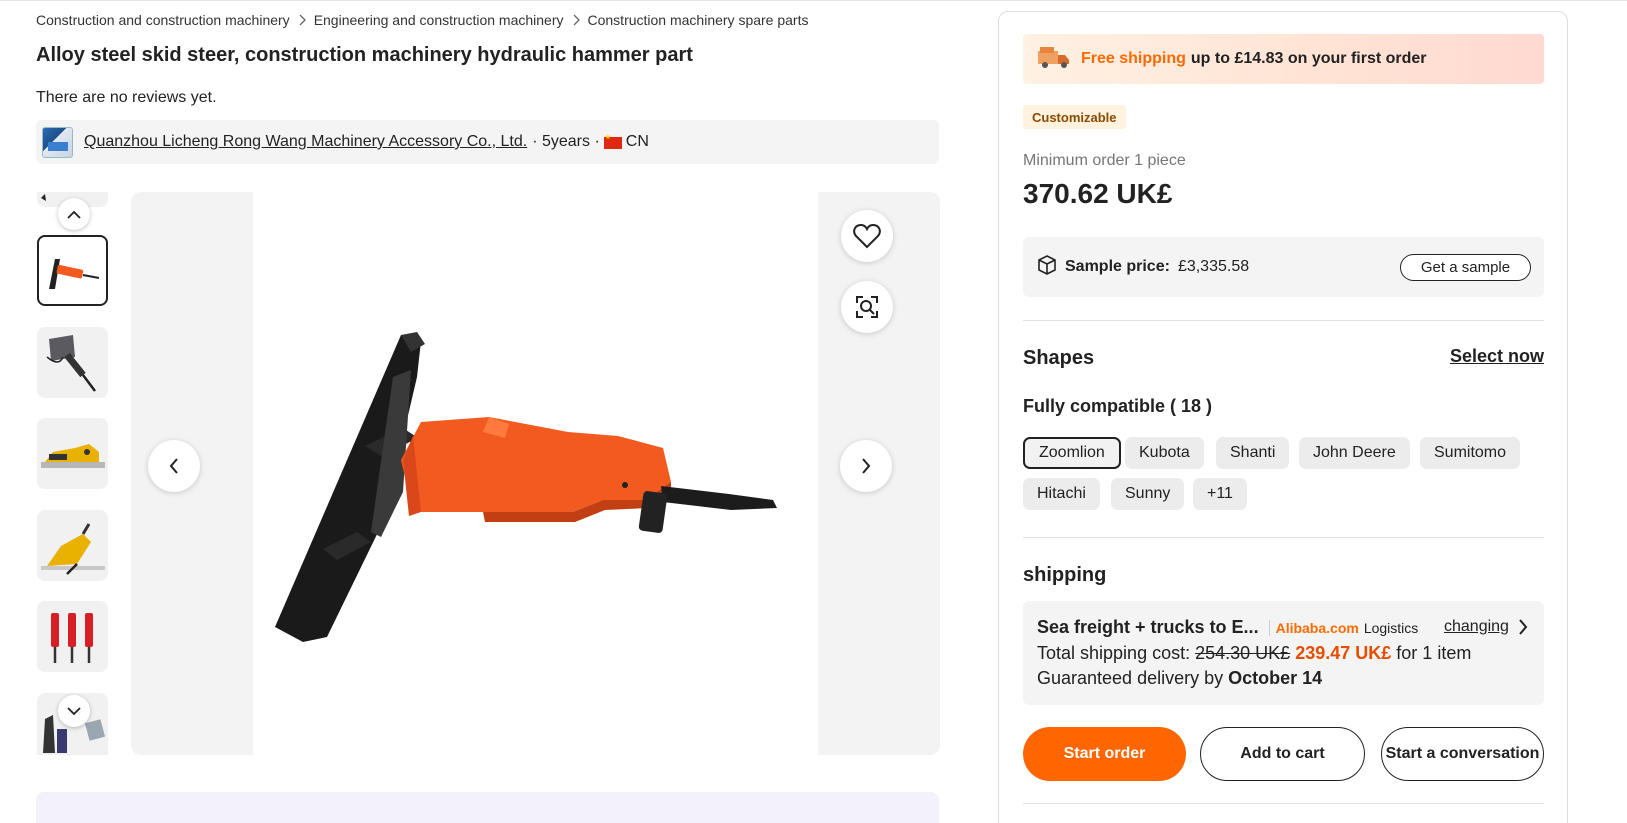  I want to click on shipping-cost-suffix: for 1 item, so click(1434, 653).